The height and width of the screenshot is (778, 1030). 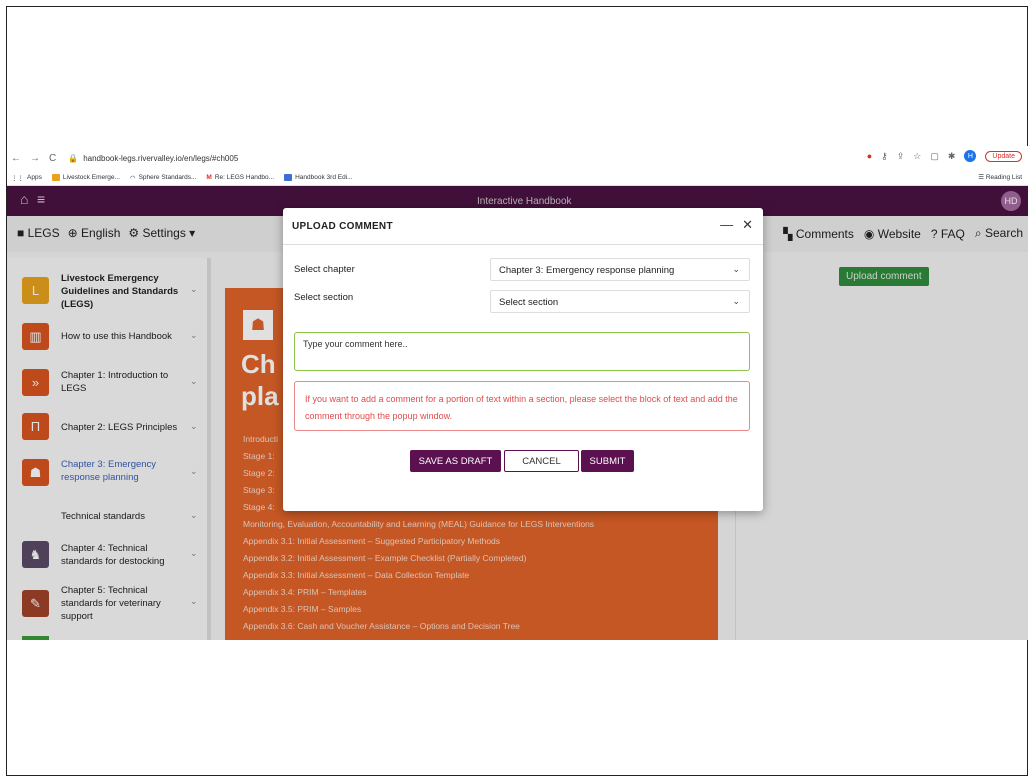 What do you see at coordinates (132, 178) in the screenshot?
I see `sphere-icon: ◠` at bounding box center [132, 178].